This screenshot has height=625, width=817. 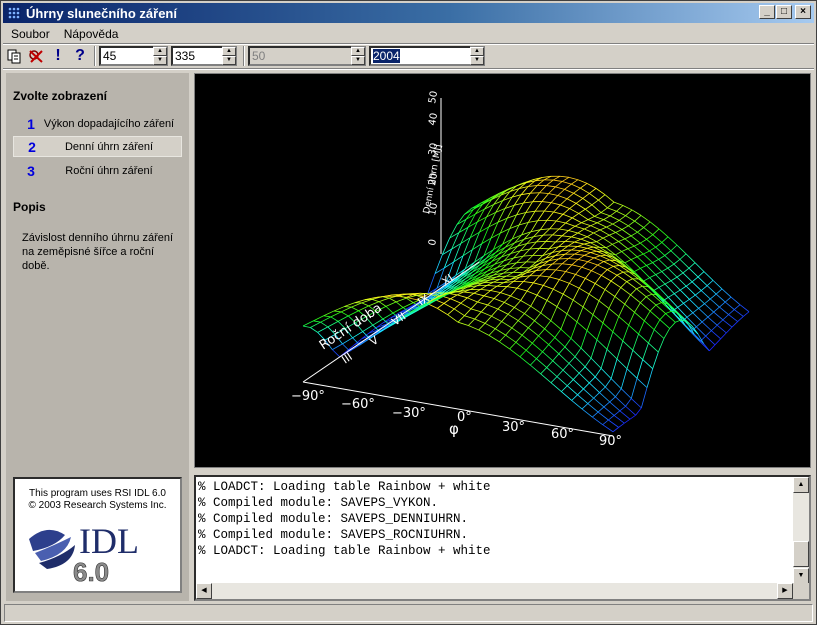 What do you see at coordinates (408, 13) in the screenshot?
I see `title-bar: Úhrny slunečního záření _ □ ×` at bounding box center [408, 13].